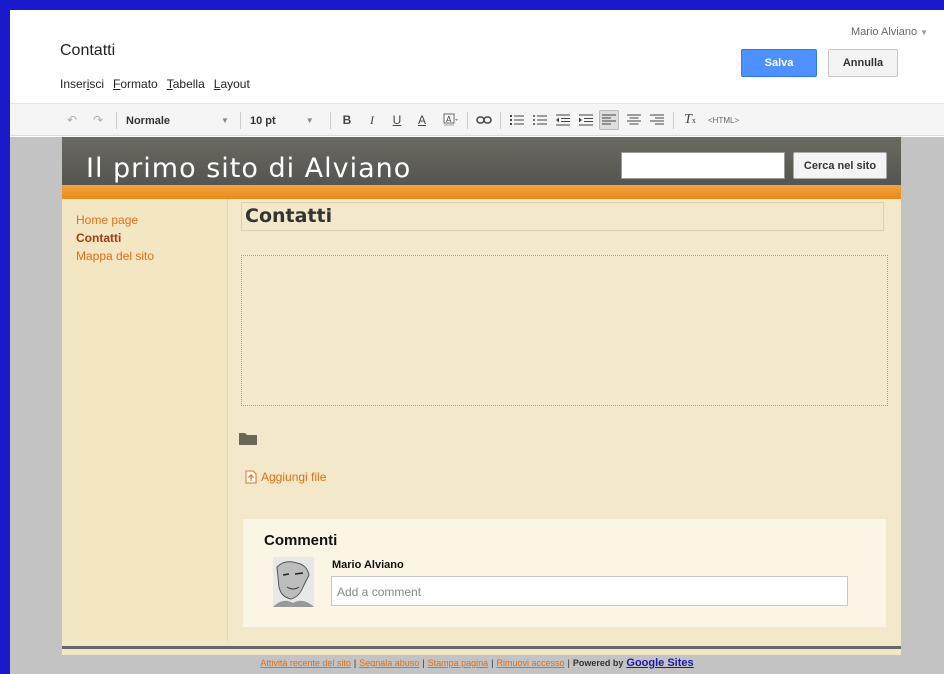 Image resolution: width=944 pixels, height=674 pixels. I want to click on indent-less-icon, so click(563, 120).